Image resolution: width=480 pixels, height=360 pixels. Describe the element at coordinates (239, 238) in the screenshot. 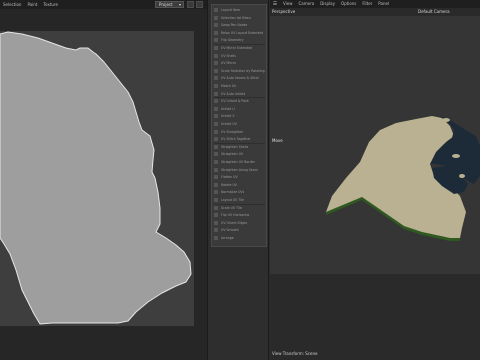

I see `list-item: Arrange` at that location.